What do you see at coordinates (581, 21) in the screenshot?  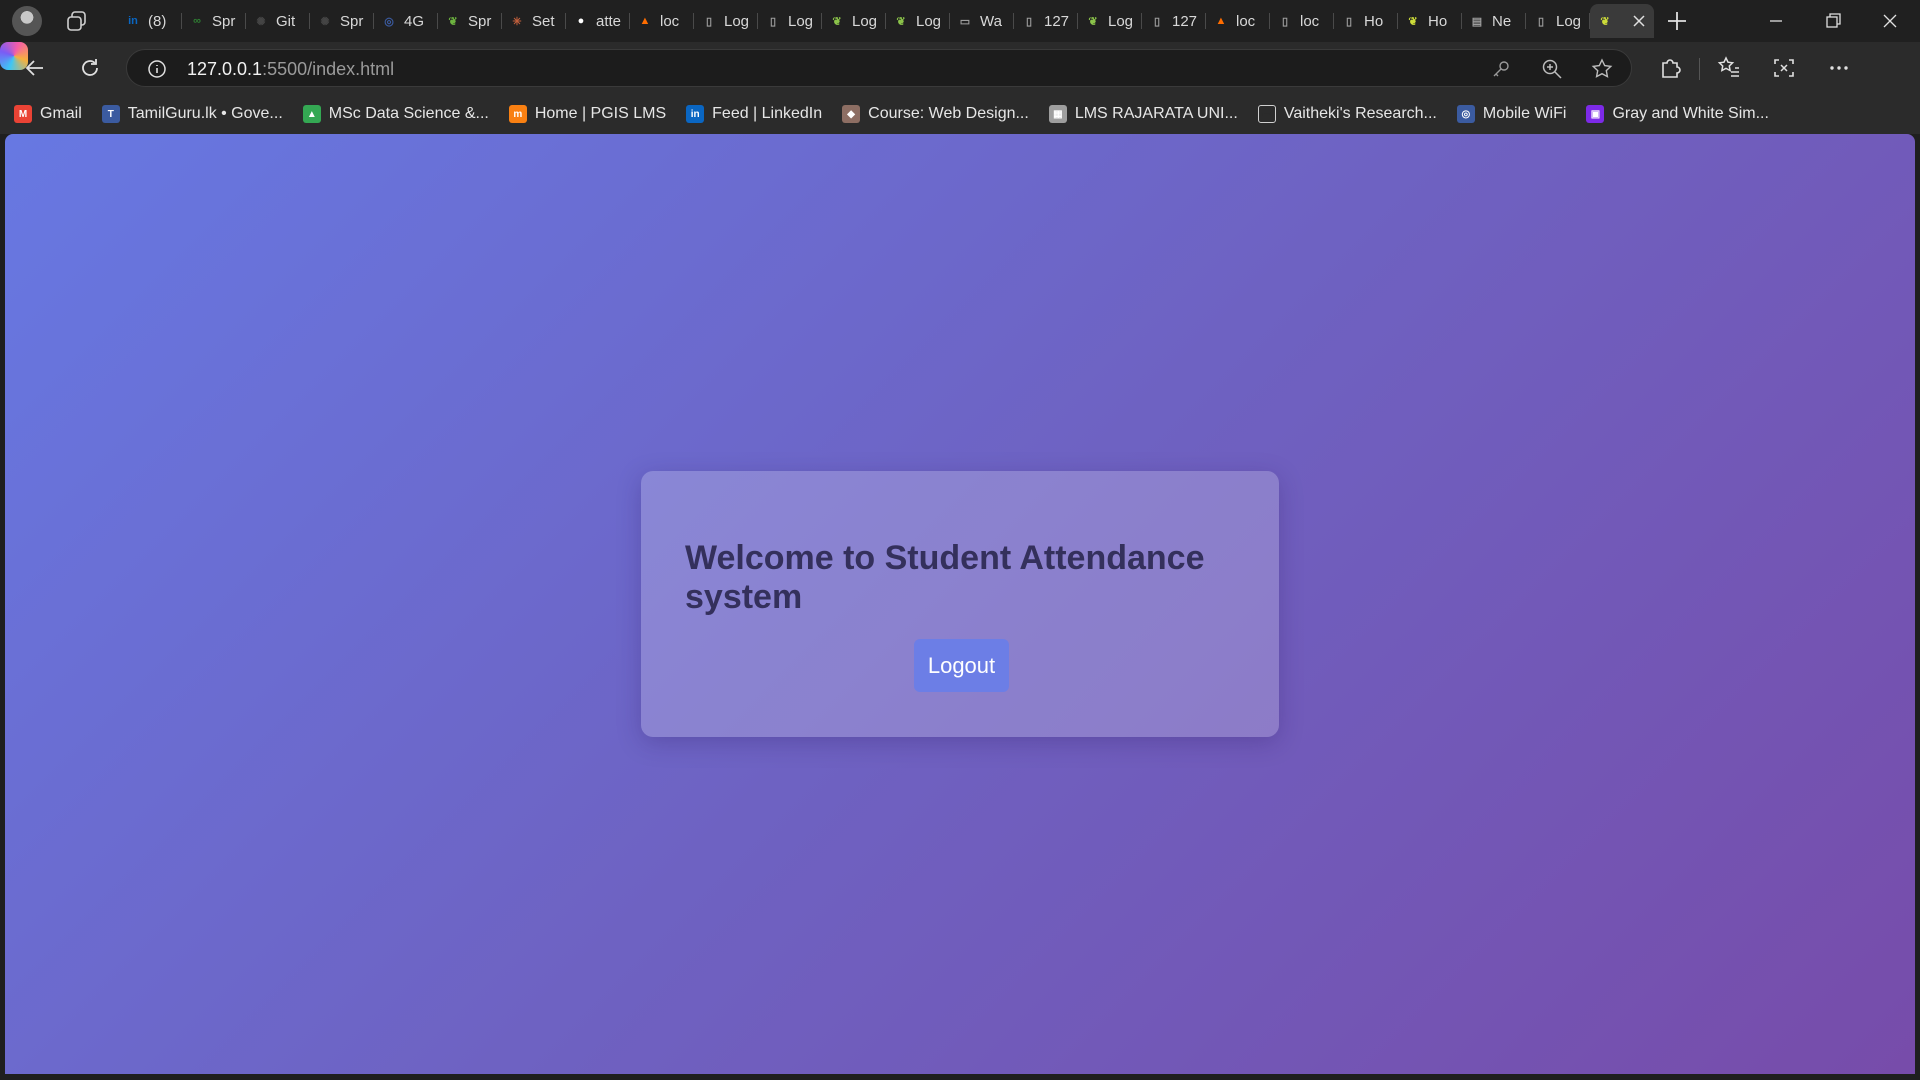 I see `github-icon: ●` at bounding box center [581, 21].